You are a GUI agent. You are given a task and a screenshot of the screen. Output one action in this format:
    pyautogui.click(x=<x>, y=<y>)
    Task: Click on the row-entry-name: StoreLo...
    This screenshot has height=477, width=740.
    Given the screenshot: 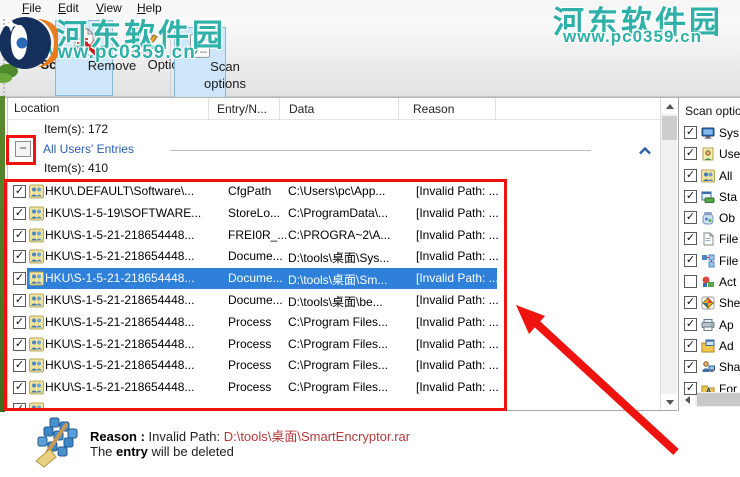 What is the action you would take?
    pyautogui.click(x=254, y=212)
    